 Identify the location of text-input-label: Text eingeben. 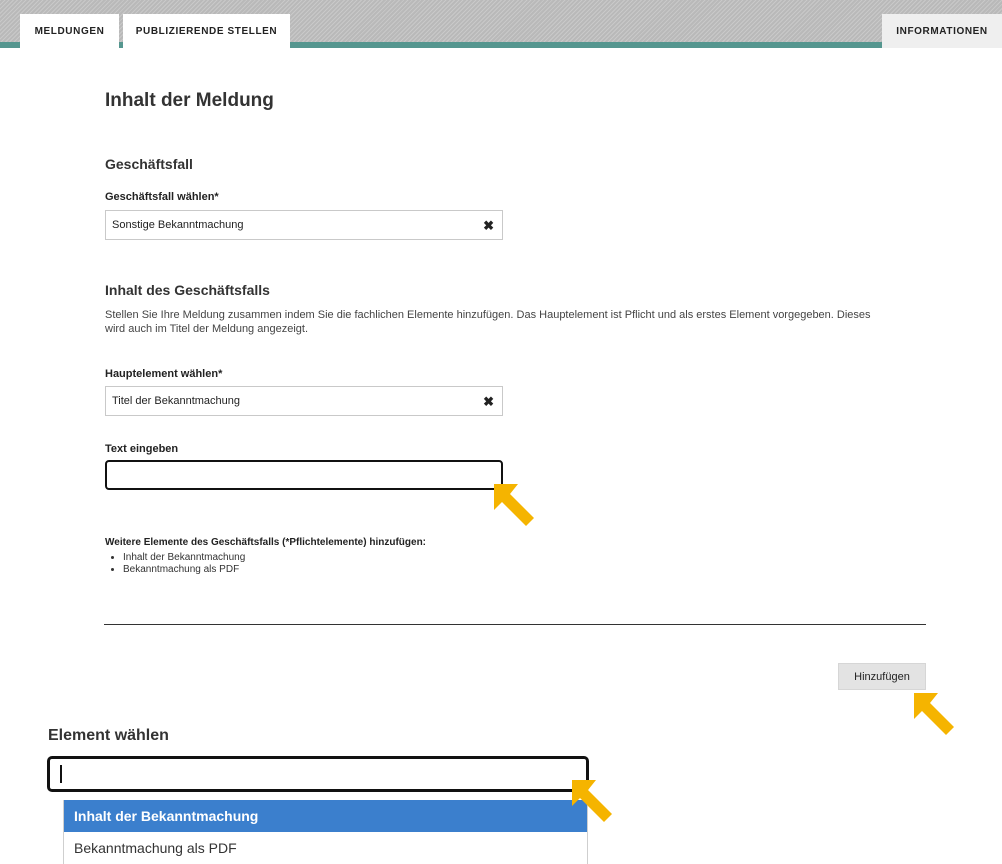
(142, 449).